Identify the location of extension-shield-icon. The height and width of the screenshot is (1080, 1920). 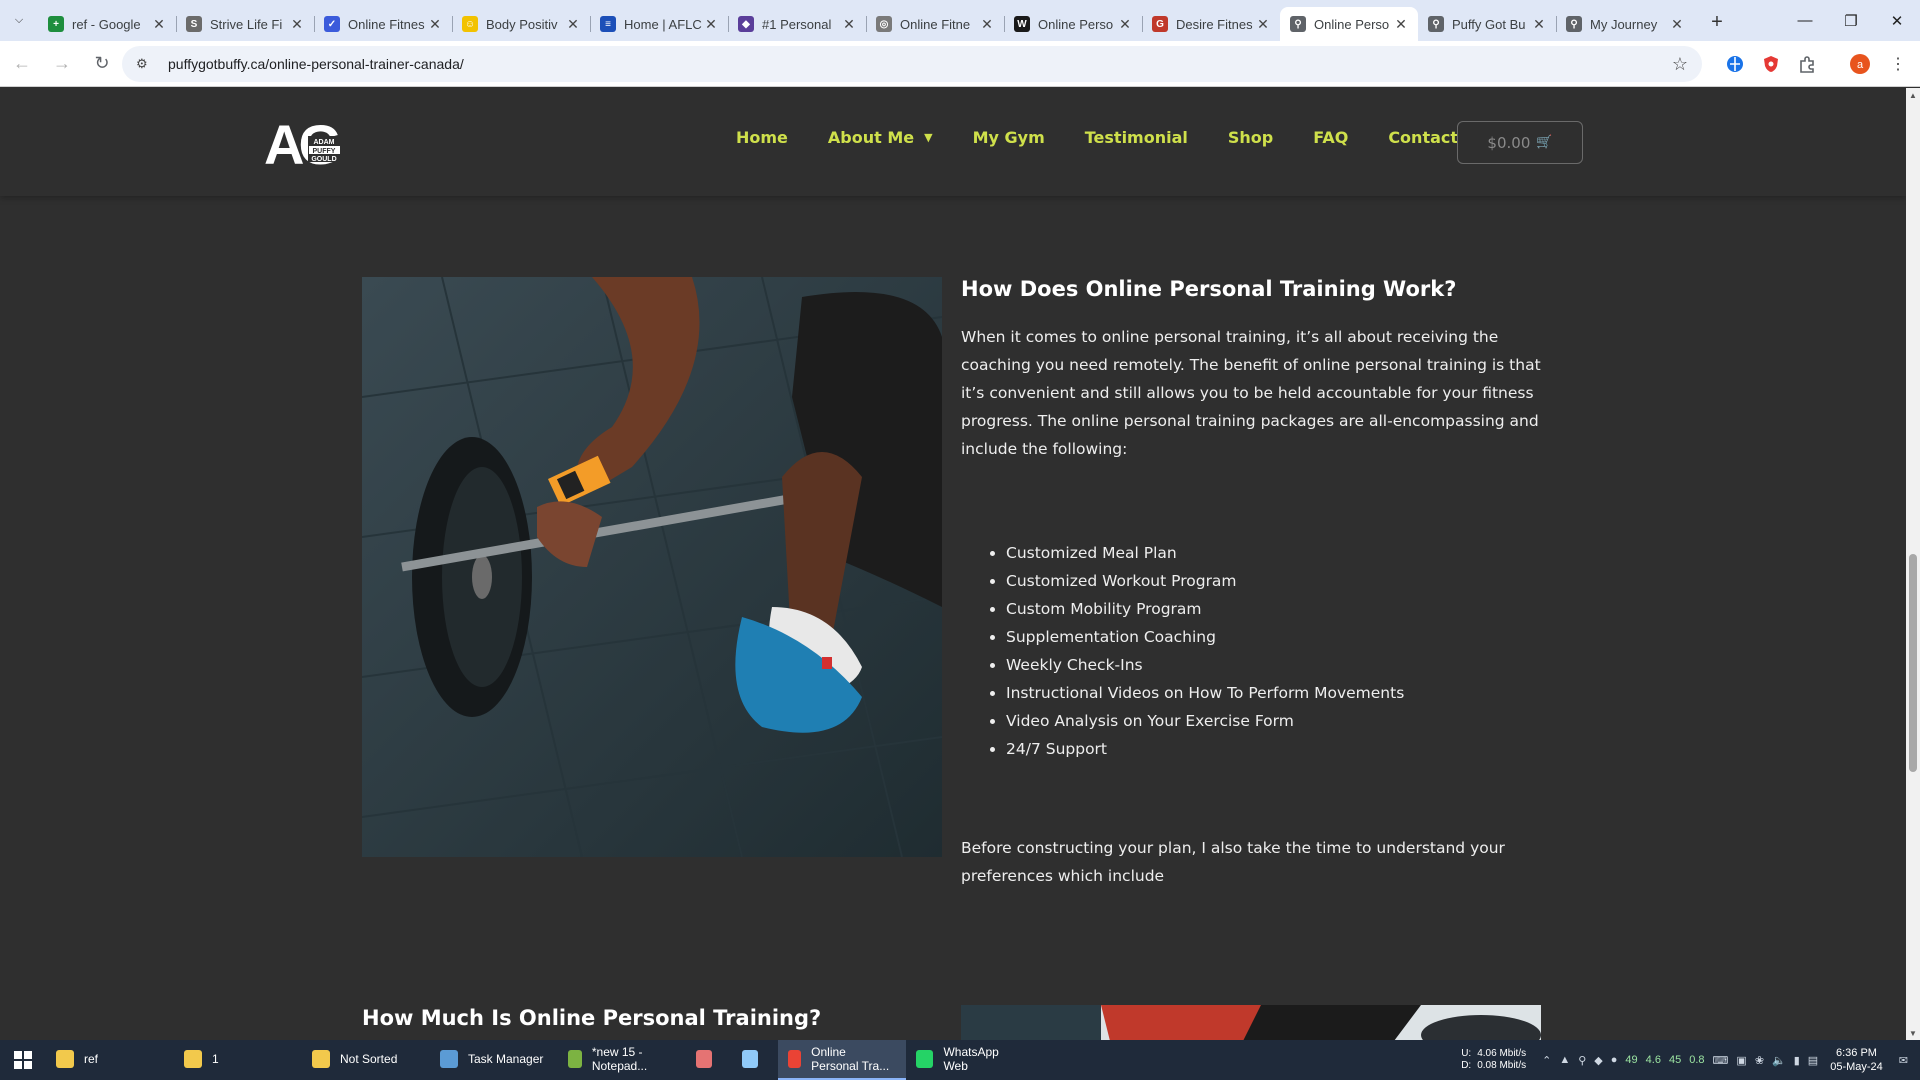
(1771, 64).